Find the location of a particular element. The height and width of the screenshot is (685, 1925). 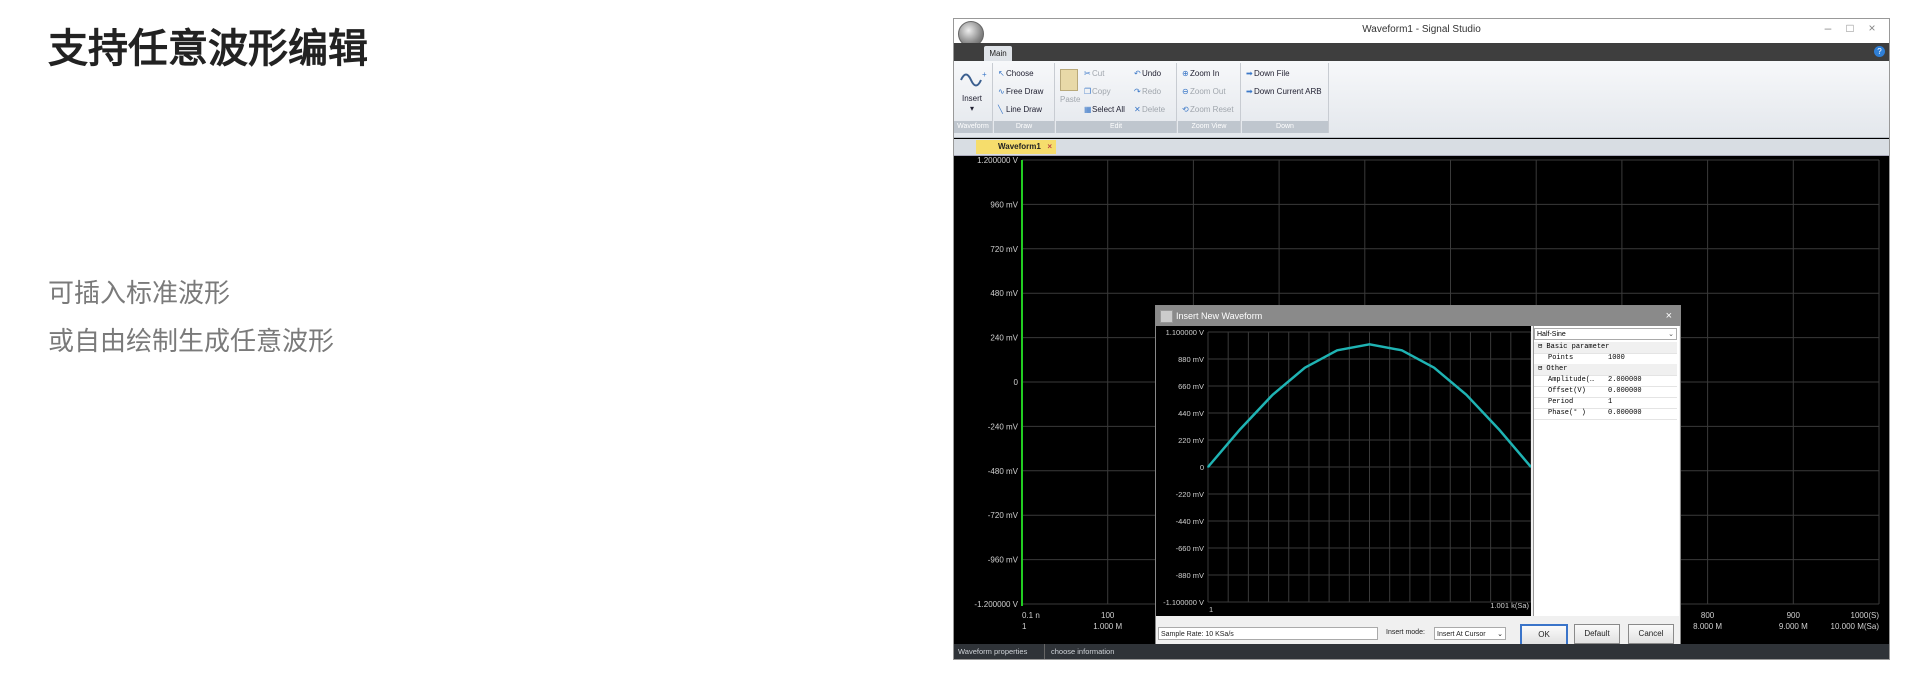

insert-button: + Insert ▾ is located at coordinates (973, 92).